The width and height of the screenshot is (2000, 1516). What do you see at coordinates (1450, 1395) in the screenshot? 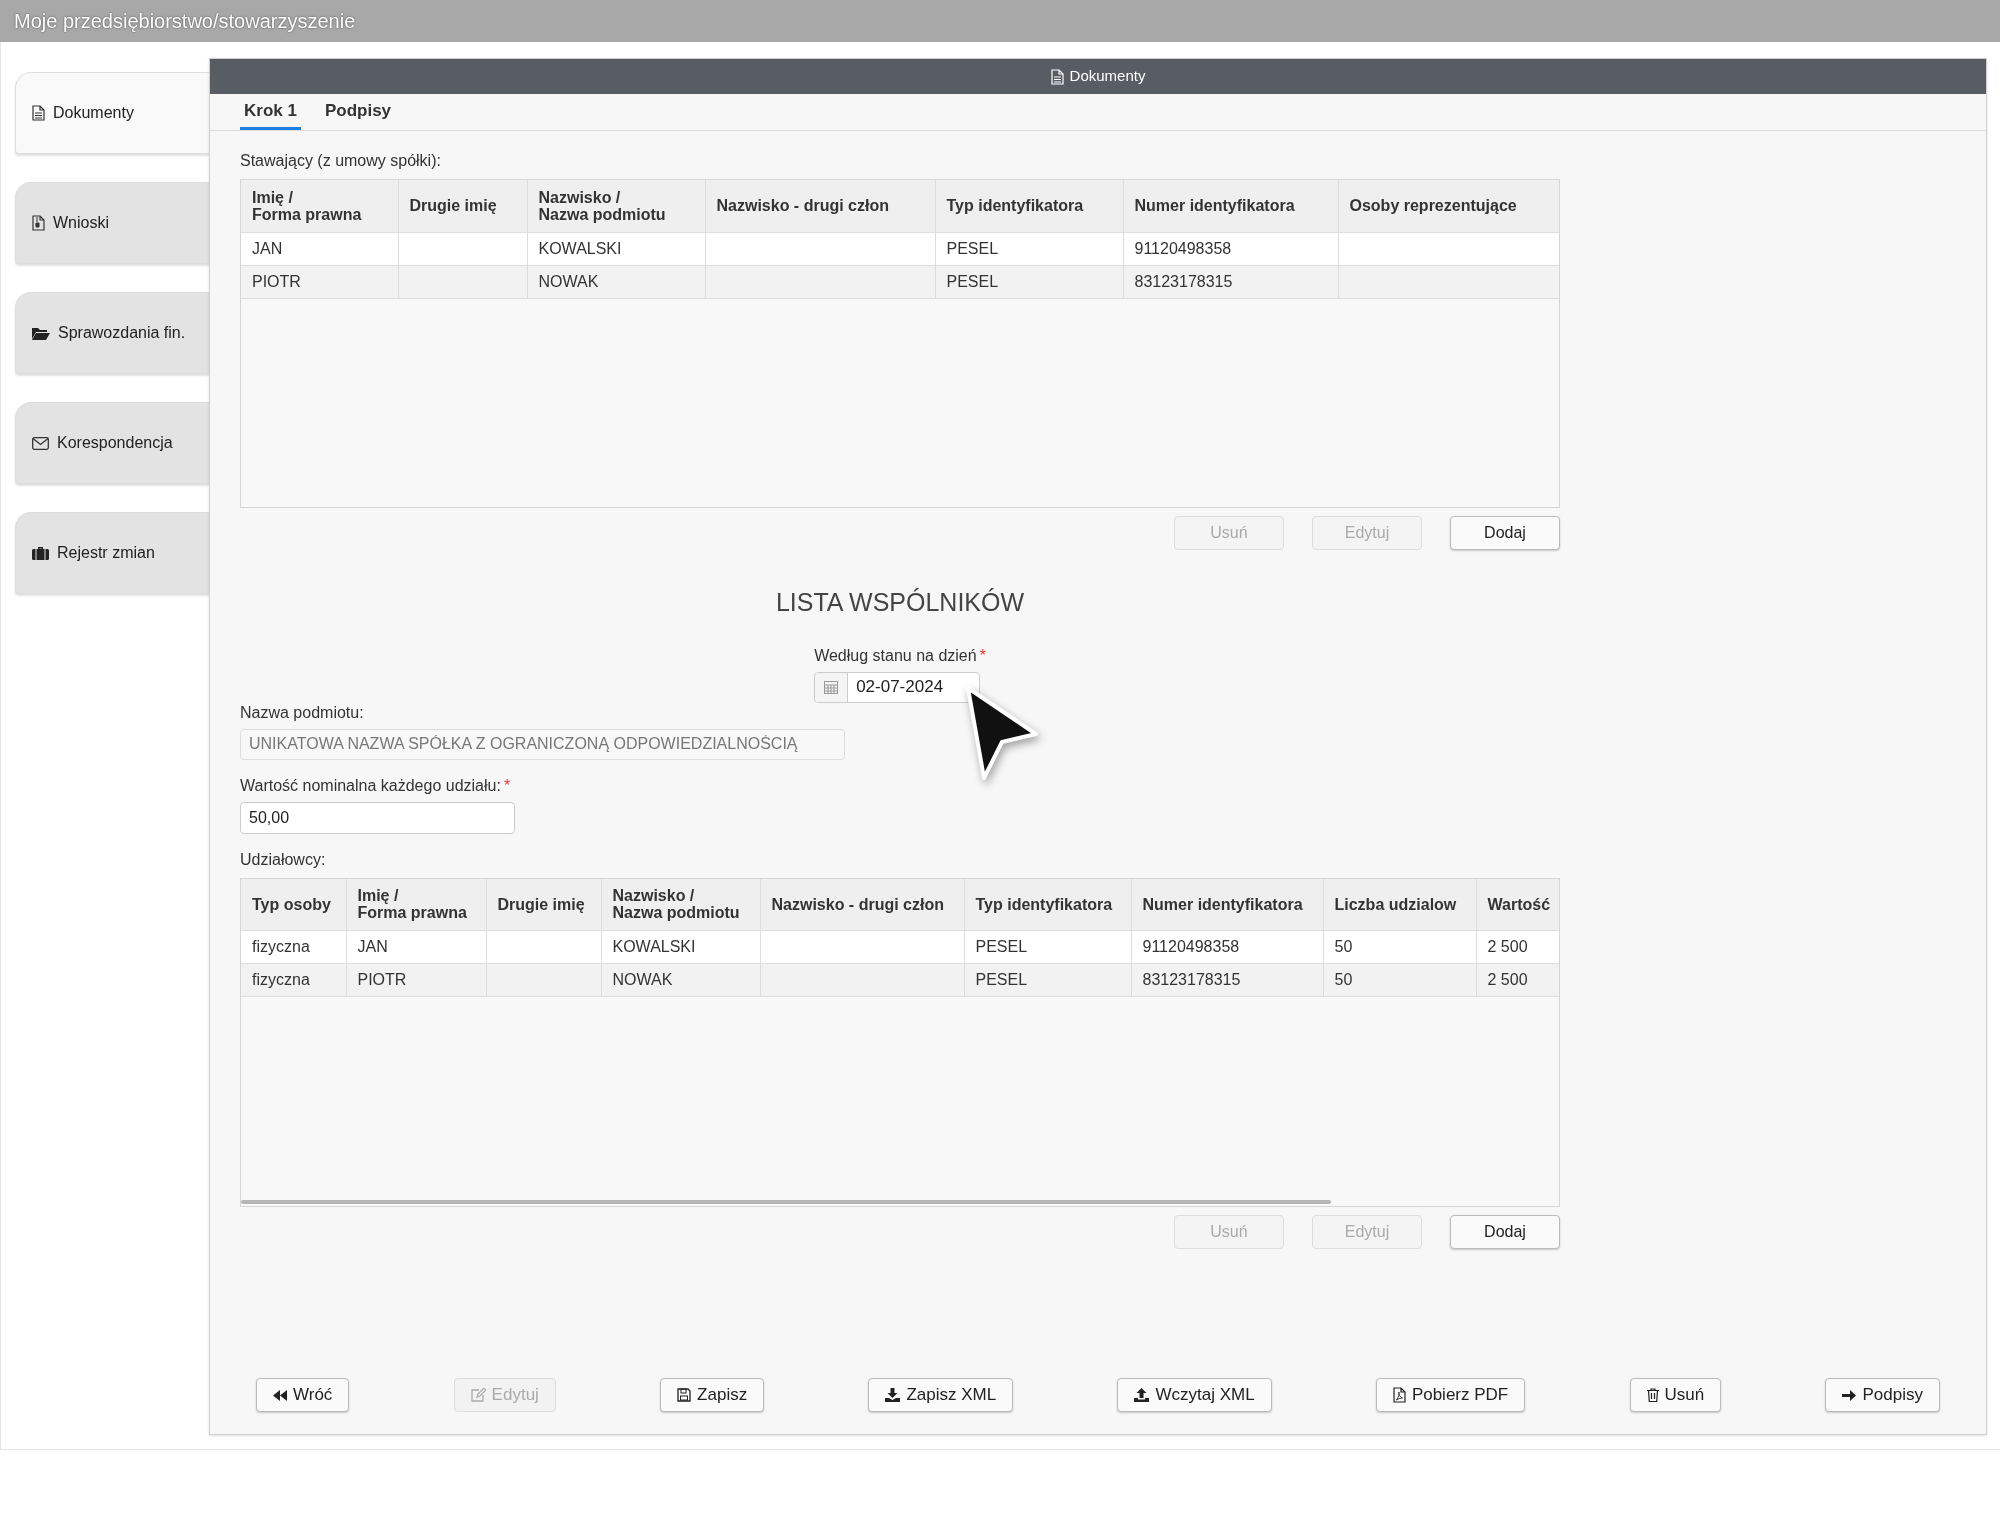
I see `footer-button: Pobierz PDF` at bounding box center [1450, 1395].